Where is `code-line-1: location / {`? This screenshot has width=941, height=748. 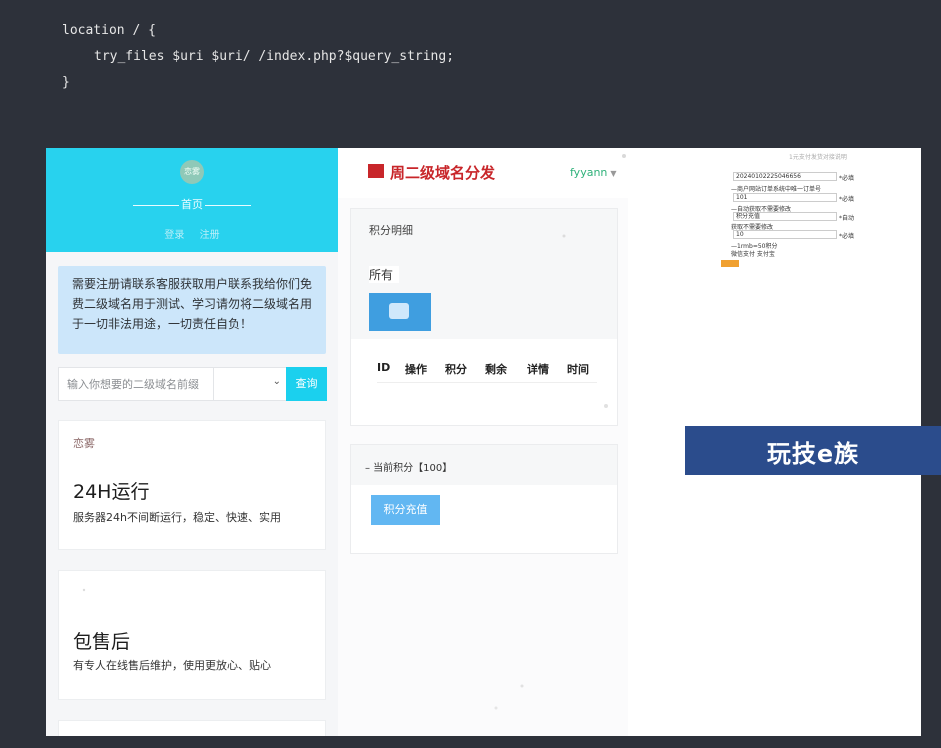 code-line-1: location / { is located at coordinates (109, 30).